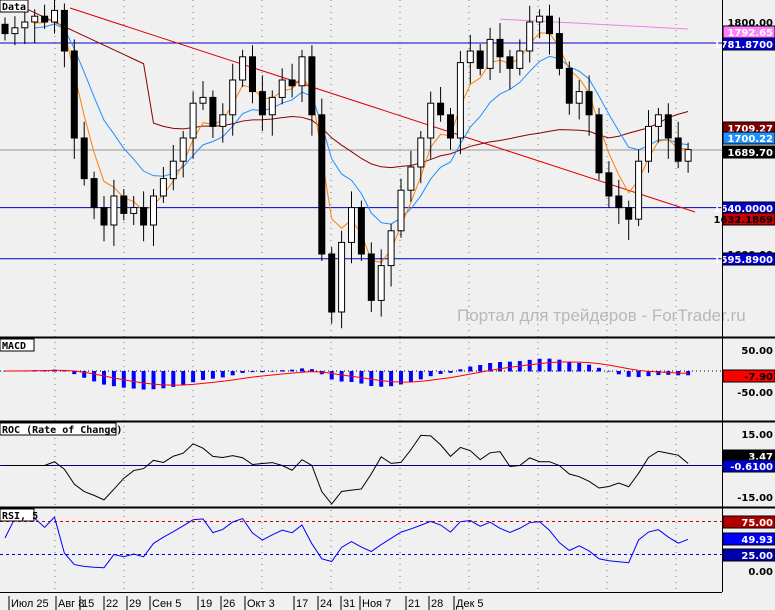  What do you see at coordinates (750, 33) in the screenshot?
I see `price-label: 1792.65` at bounding box center [750, 33].